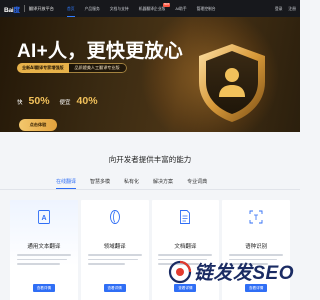 Image resolution: width=320 pixels, height=300 pixels. What do you see at coordinates (166, 5) in the screenshot?
I see `hot-badge: HOT` at bounding box center [166, 5].